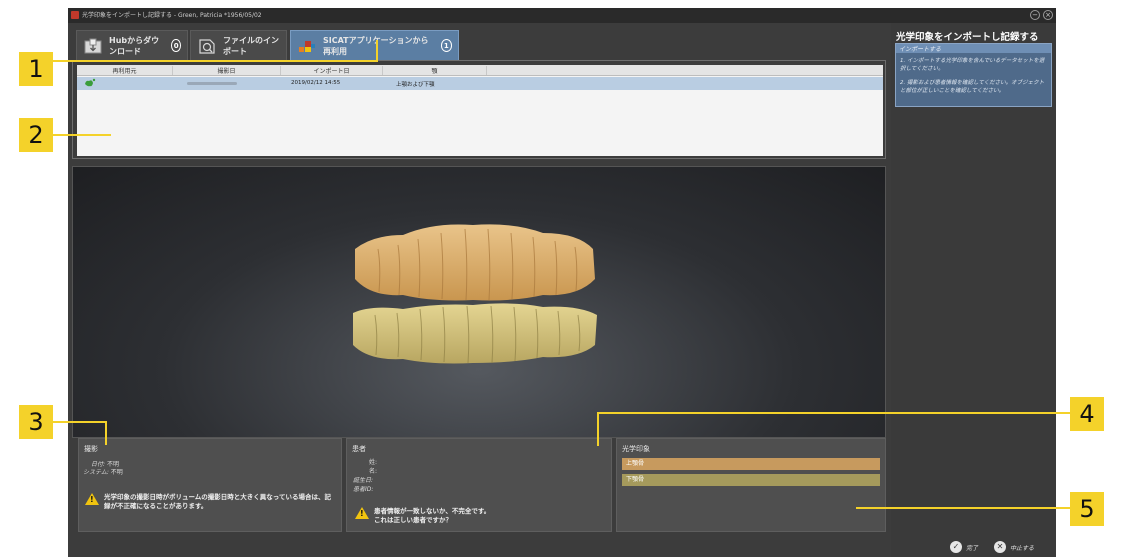 The height and width of the screenshot is (557, 1123). Describe the element at coordinates (1048, 15) in the screenshot. I see `close-icon: ×` at that location.